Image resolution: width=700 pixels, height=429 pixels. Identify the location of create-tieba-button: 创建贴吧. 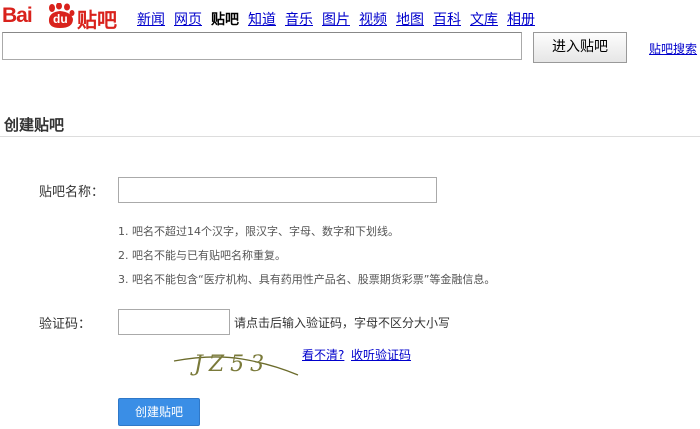
(159, 412).